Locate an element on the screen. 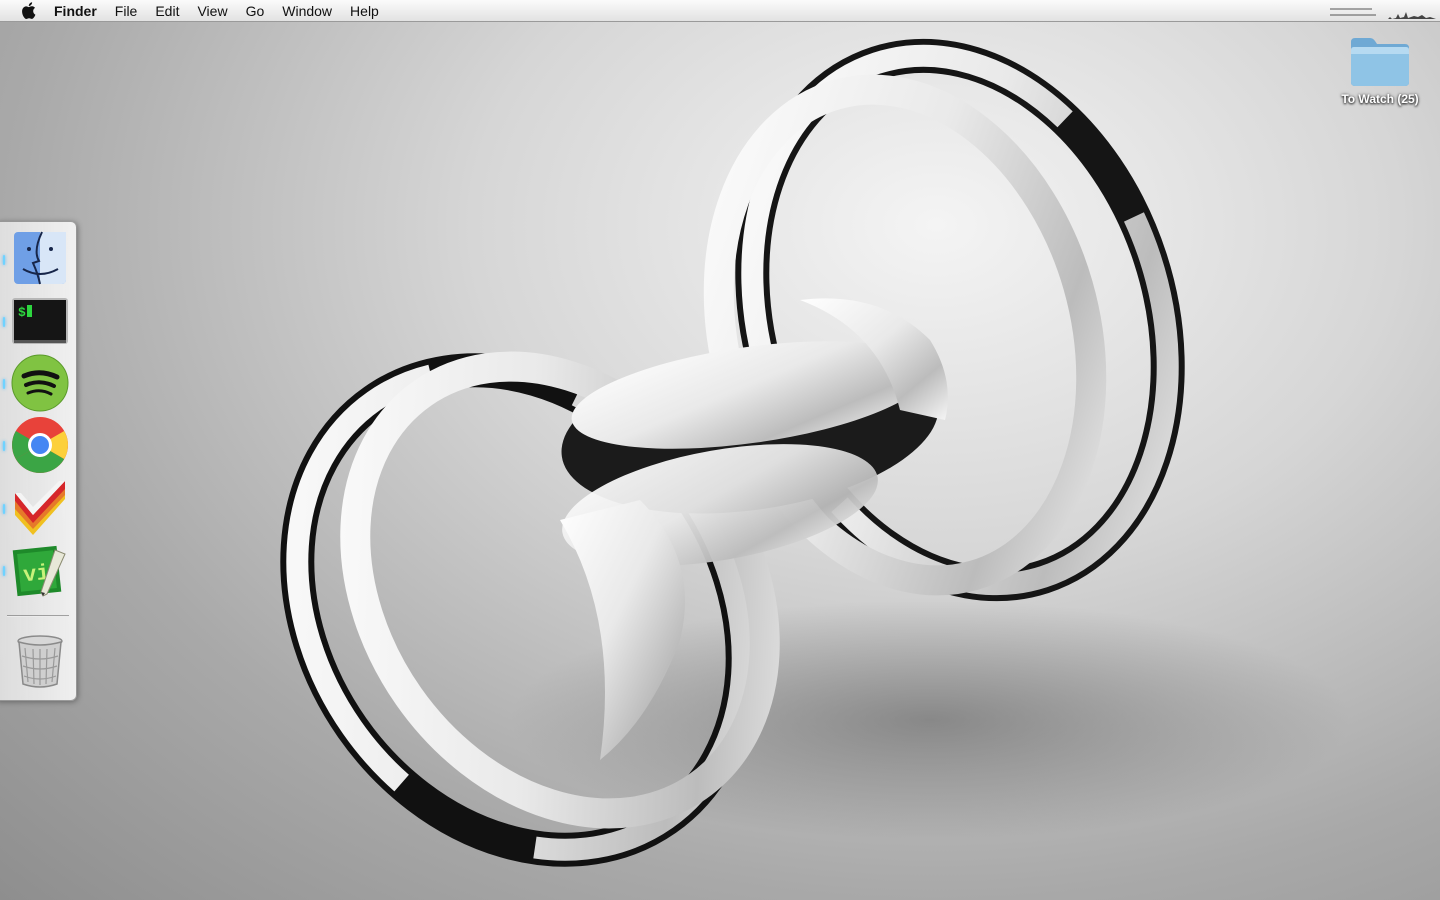 The width and height of the screenshot is (1440, 900). dock-item-spotify is located at coordinates (40, 383).